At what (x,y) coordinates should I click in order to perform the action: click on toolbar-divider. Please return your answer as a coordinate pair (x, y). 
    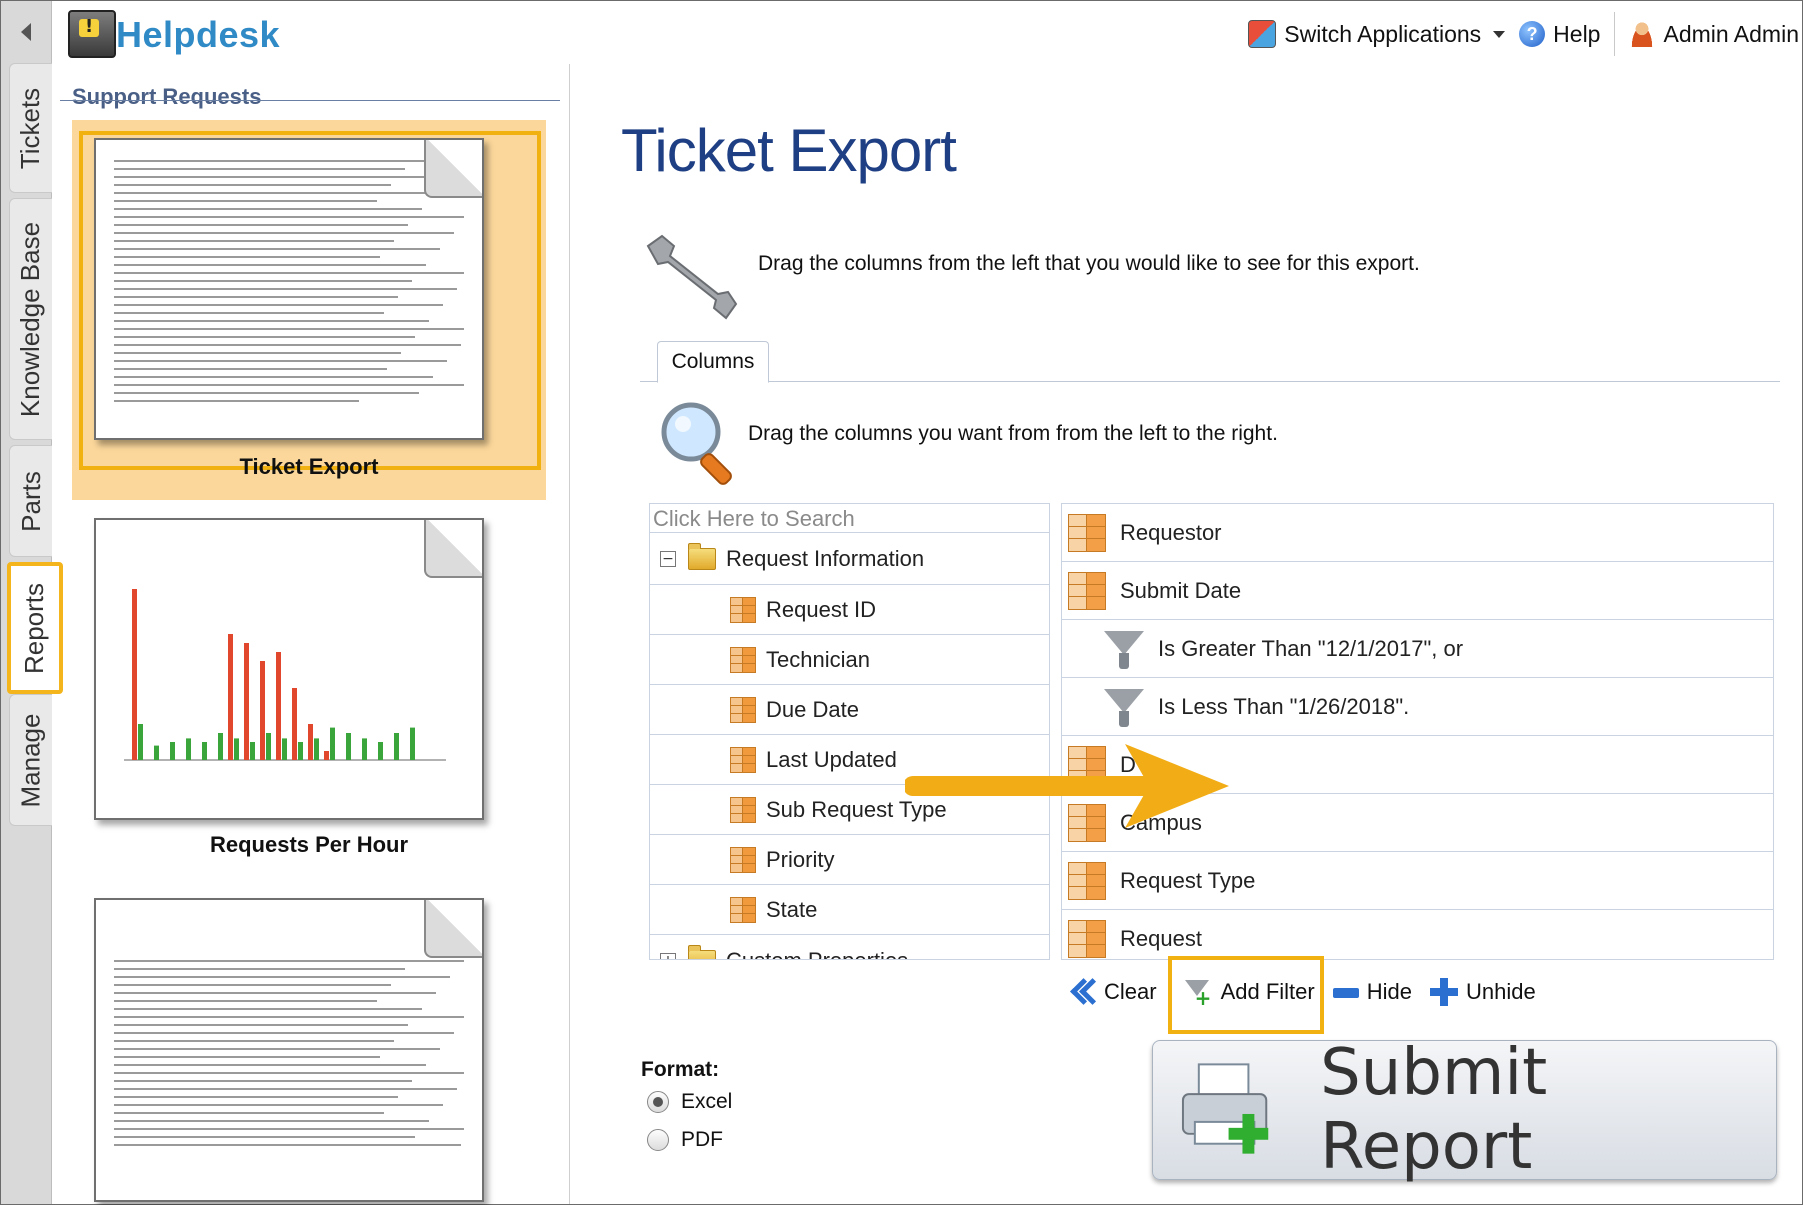
    Looking at the image, I should click on (1615, 34).